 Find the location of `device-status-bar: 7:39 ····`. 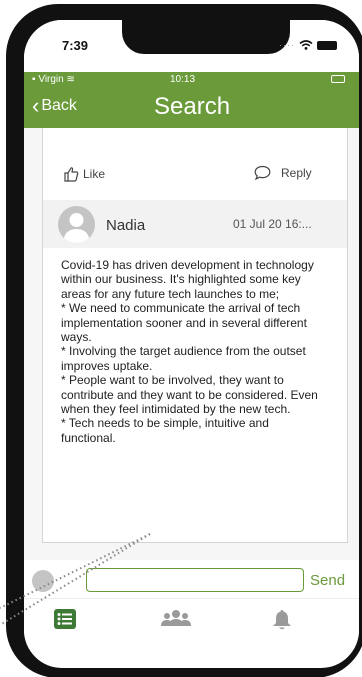

device-status-bar: 7:39 ···· is located at coordinates (191, 46).